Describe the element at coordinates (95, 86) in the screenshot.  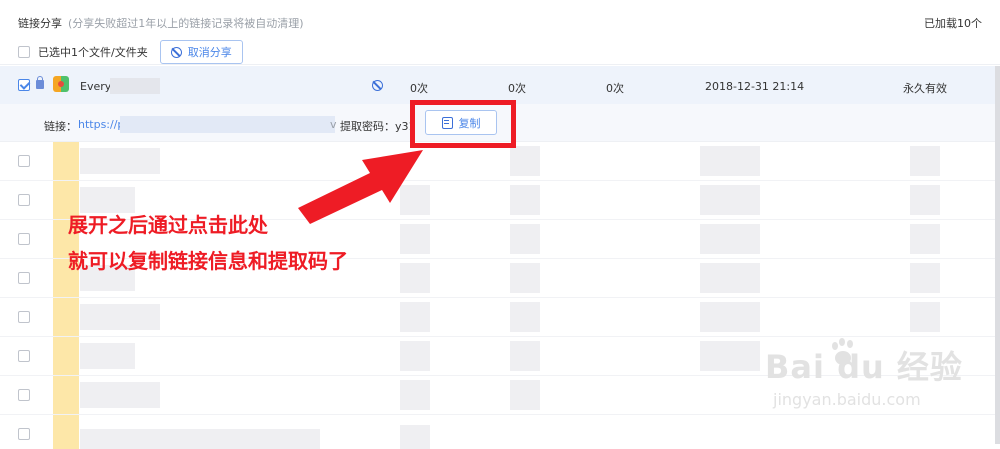
I see `file-name: Every` at that location.